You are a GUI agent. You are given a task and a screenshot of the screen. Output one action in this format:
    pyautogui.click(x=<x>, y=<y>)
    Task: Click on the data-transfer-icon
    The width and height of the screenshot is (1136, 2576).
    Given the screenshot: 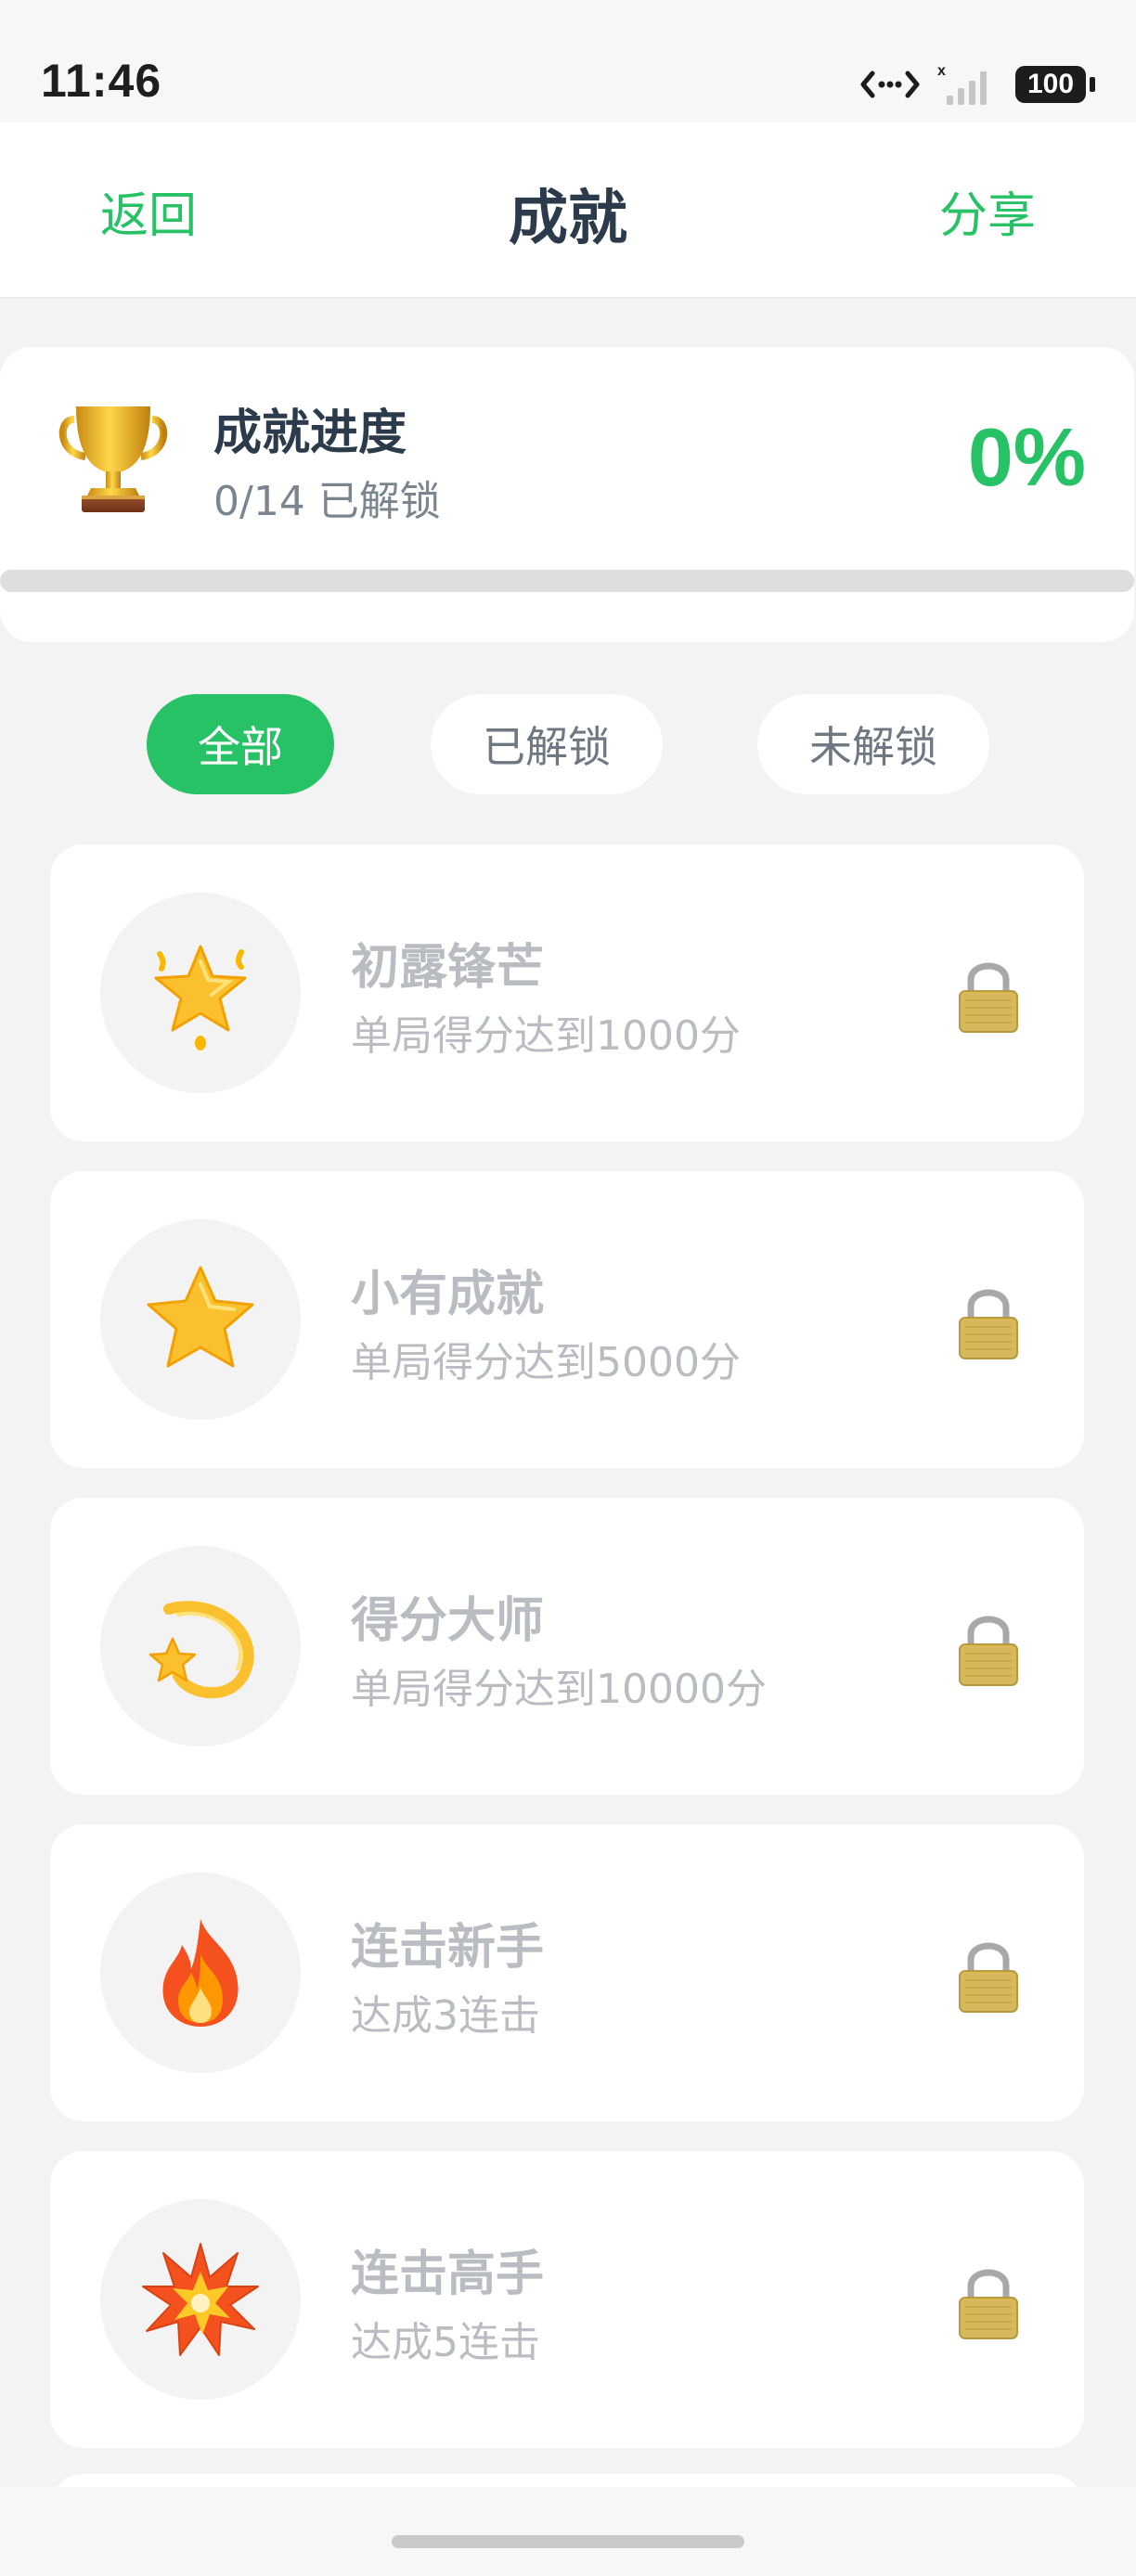 What is the action you would take?
    pyautogui.click(x=890, y=85)
    